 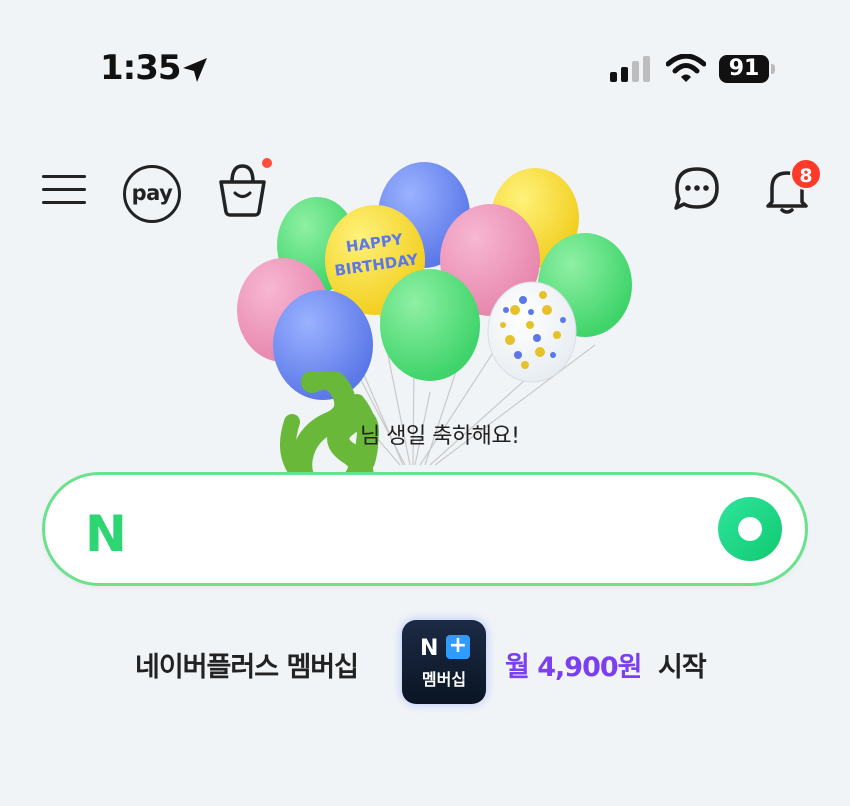 What do you see at coordinates (432, 531) in the screenshot?
I see `search-input` at bounding box center [432, 531].